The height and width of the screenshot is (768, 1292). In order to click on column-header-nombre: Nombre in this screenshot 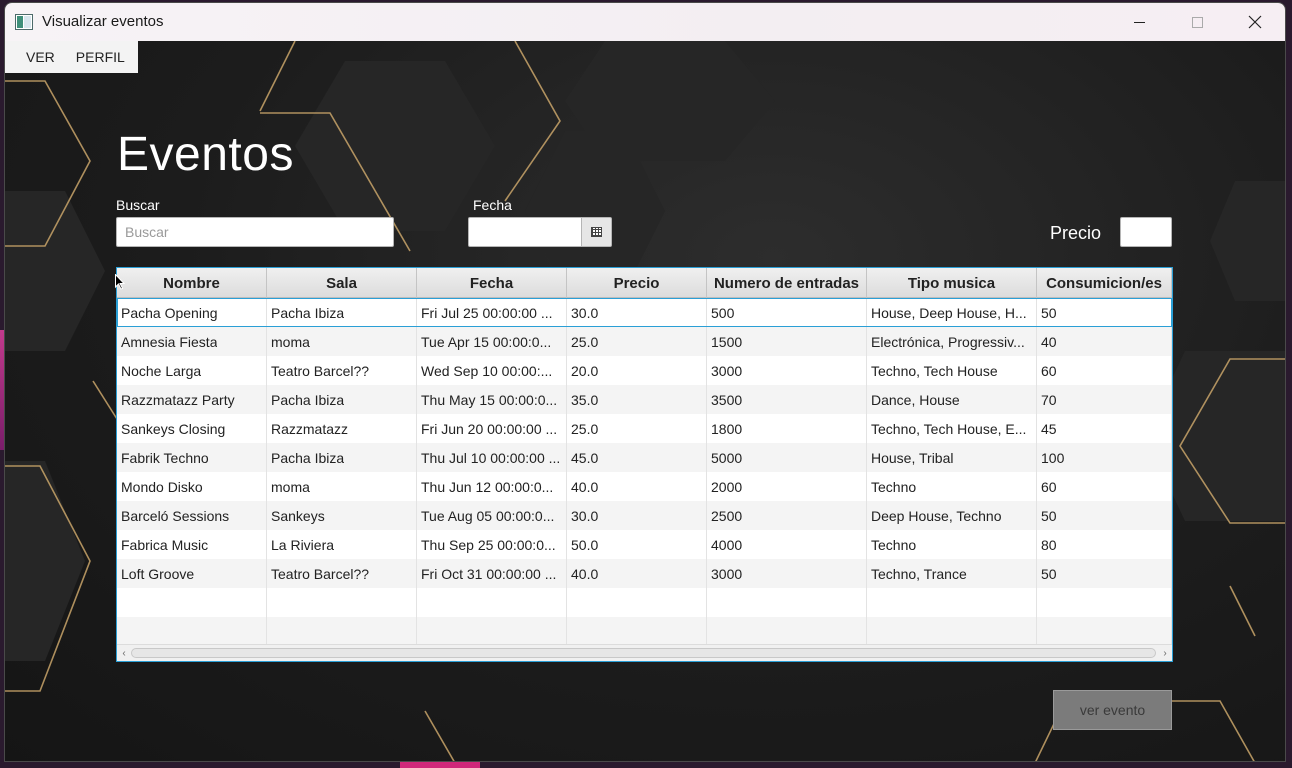, I will do `click(192, 283)`.